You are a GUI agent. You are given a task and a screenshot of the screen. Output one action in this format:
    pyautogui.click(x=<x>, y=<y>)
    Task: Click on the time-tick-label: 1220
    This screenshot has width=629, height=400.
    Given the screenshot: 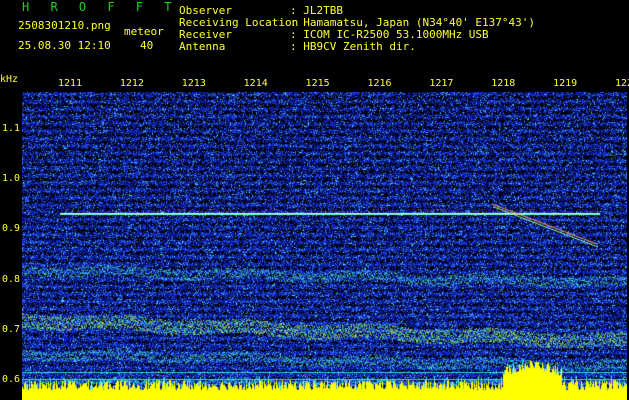 What is the action you would take?
    pyautogui.click(x=622, y=83)
    